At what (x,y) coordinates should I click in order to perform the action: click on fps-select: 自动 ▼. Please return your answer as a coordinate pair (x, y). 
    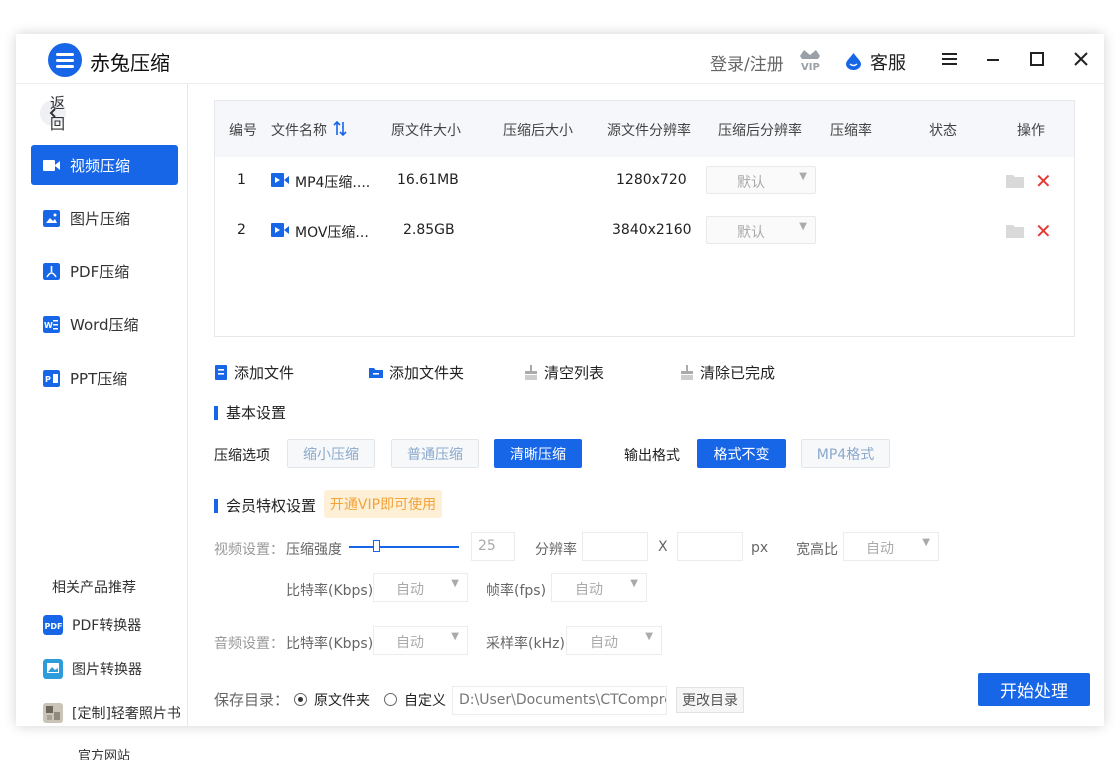
    Looking at the image, I should click on (599, 587).